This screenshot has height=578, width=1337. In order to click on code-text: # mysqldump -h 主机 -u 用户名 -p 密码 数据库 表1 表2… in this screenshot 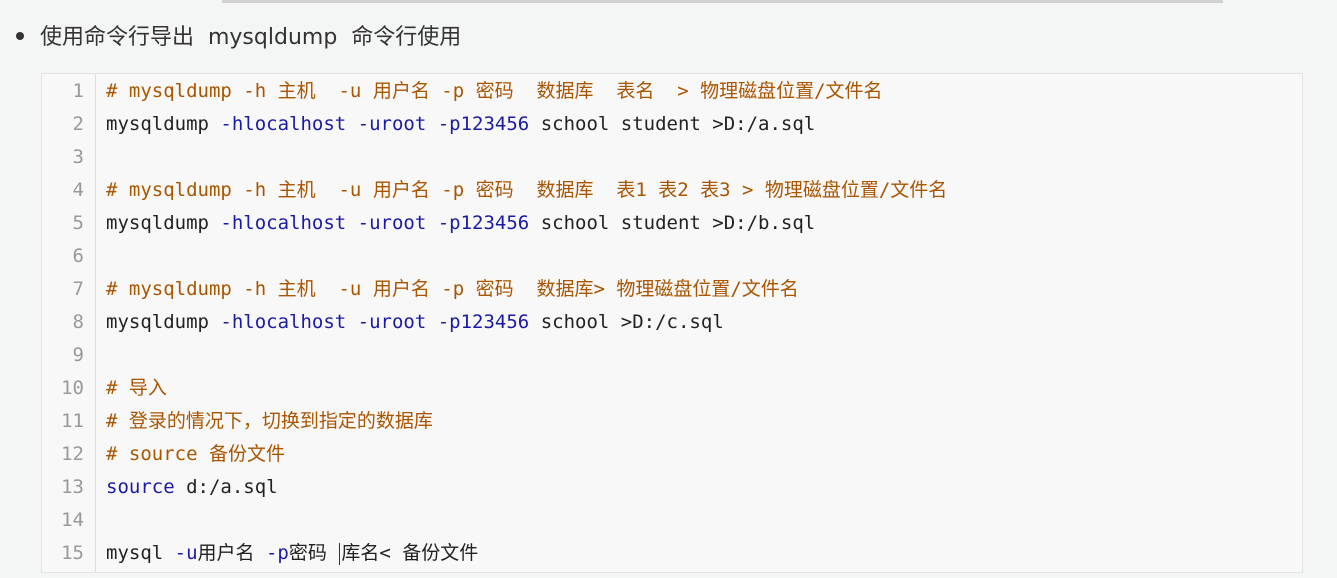, I will do `click(526, 190)`.